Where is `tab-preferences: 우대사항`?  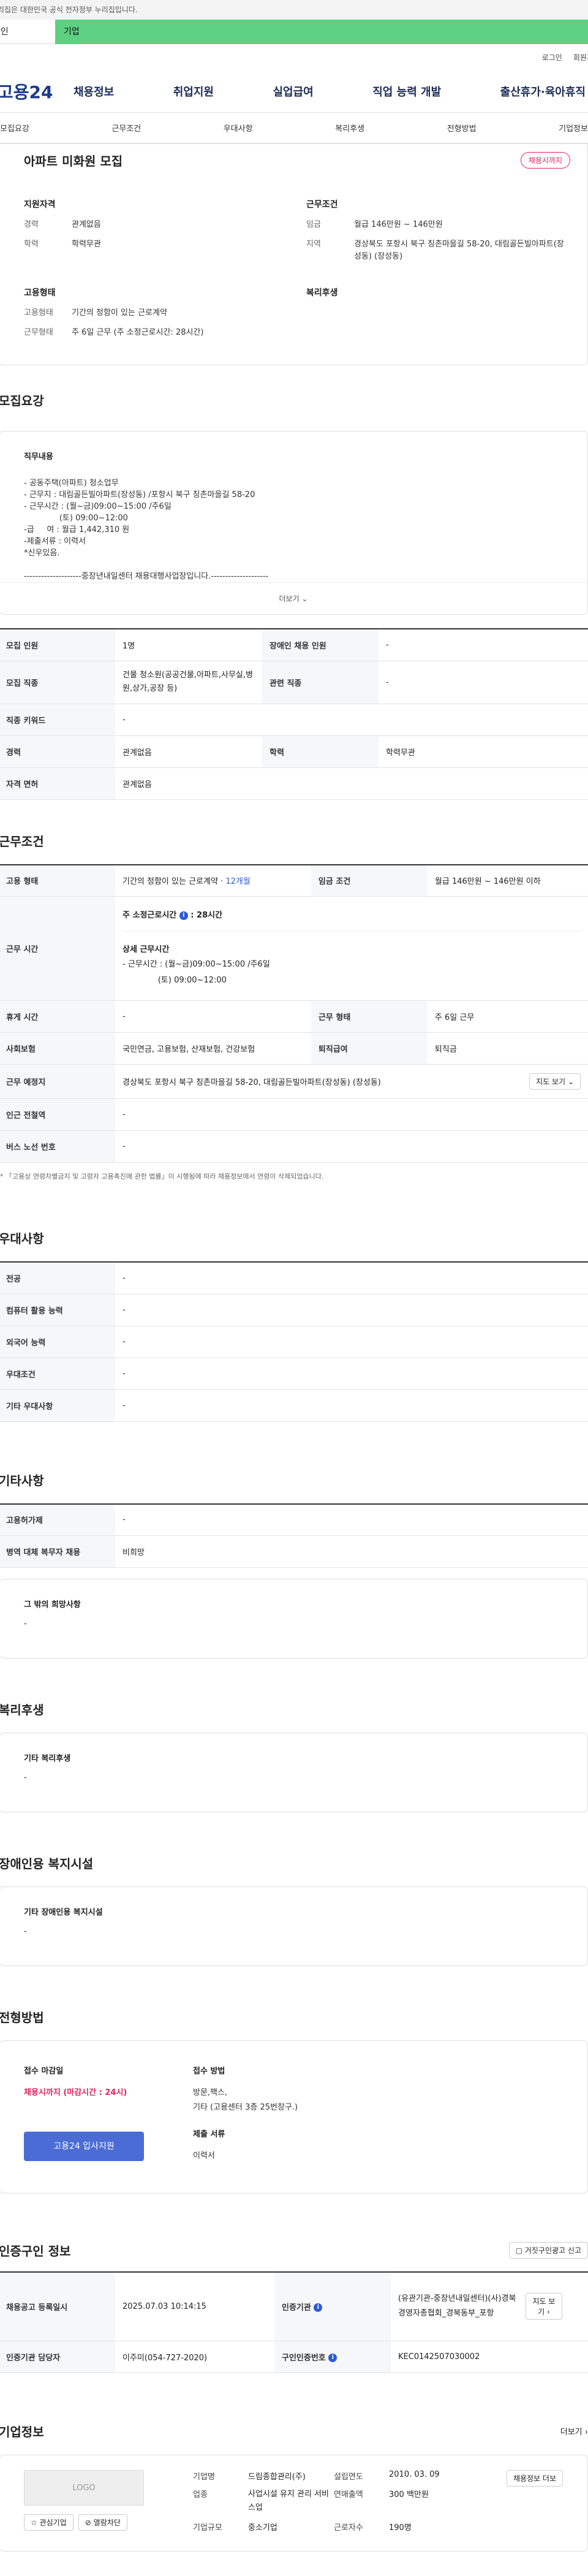 tab-preferences: 우대사항 is located at coordinates (239, 128).